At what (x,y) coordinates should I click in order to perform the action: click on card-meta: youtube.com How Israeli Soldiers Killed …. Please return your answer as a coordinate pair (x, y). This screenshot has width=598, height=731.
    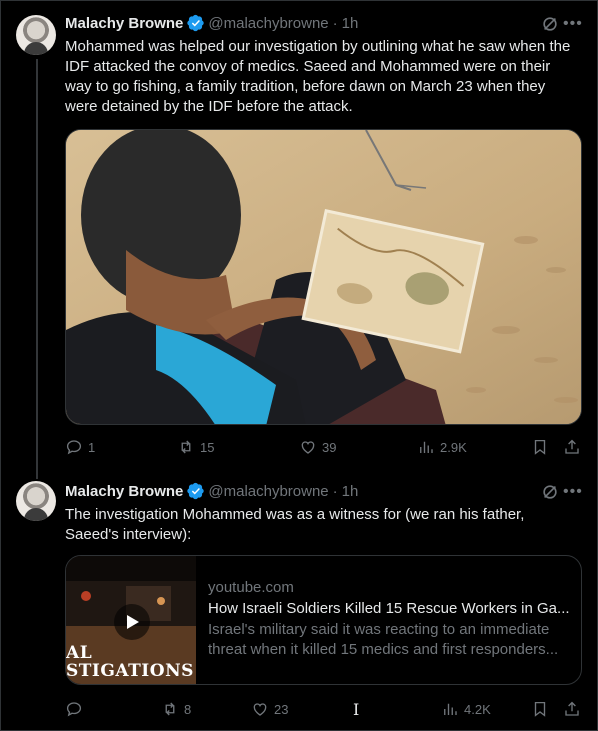
    Looking at the image, I should click on (390, 619).